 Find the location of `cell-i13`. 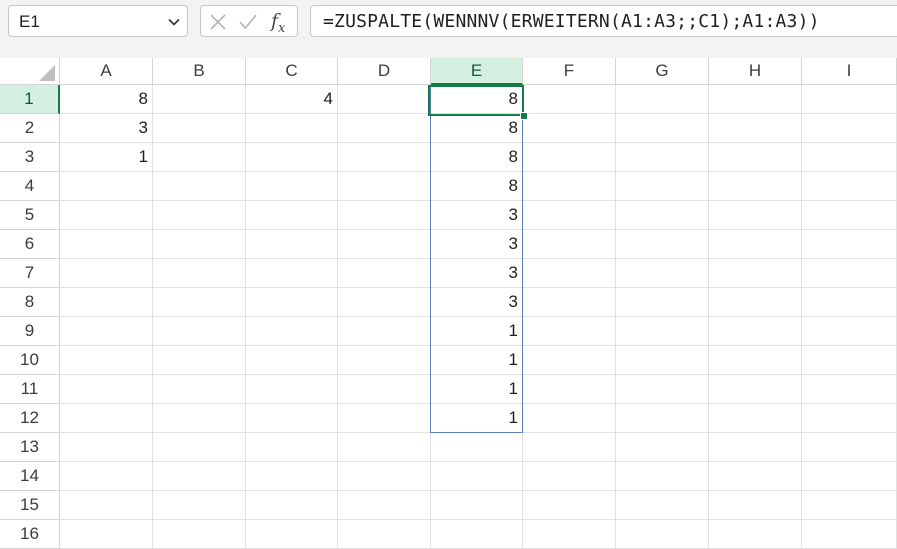

cell-i13 is located at coordinates (849, 447).